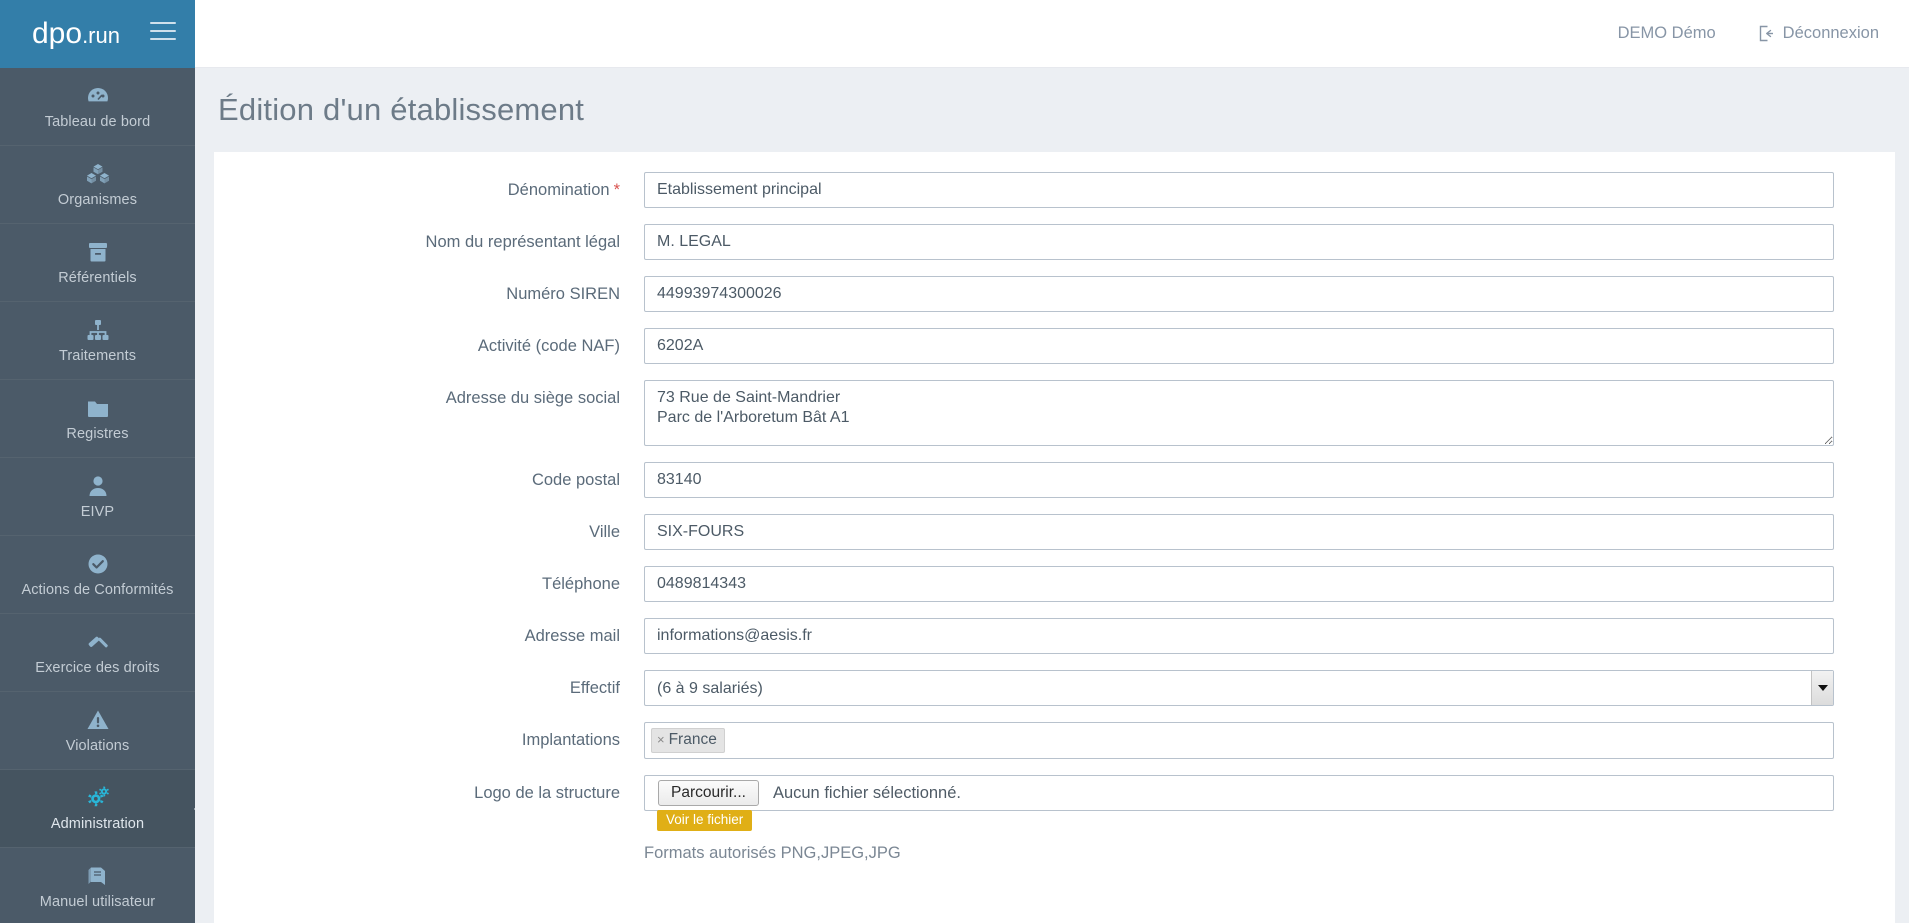  What do you see at coordinates (401, 109) in the screenshot?
I see `page-title: Édition d'un établissement` at bounding box center [401, 109].